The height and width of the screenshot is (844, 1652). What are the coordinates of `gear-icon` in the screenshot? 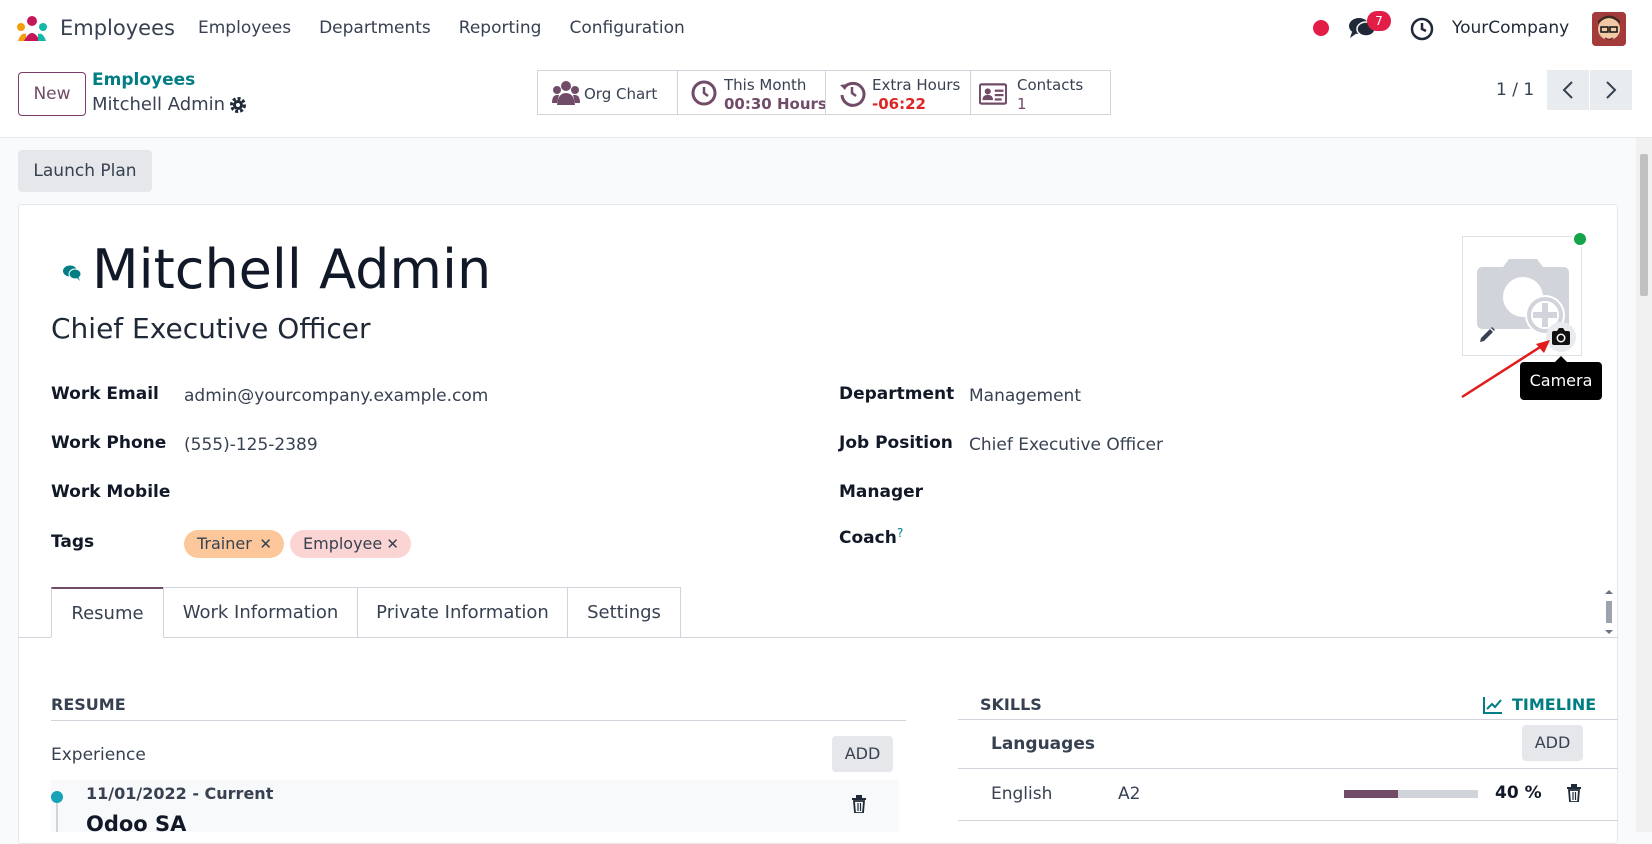 It's located at (238, 105).